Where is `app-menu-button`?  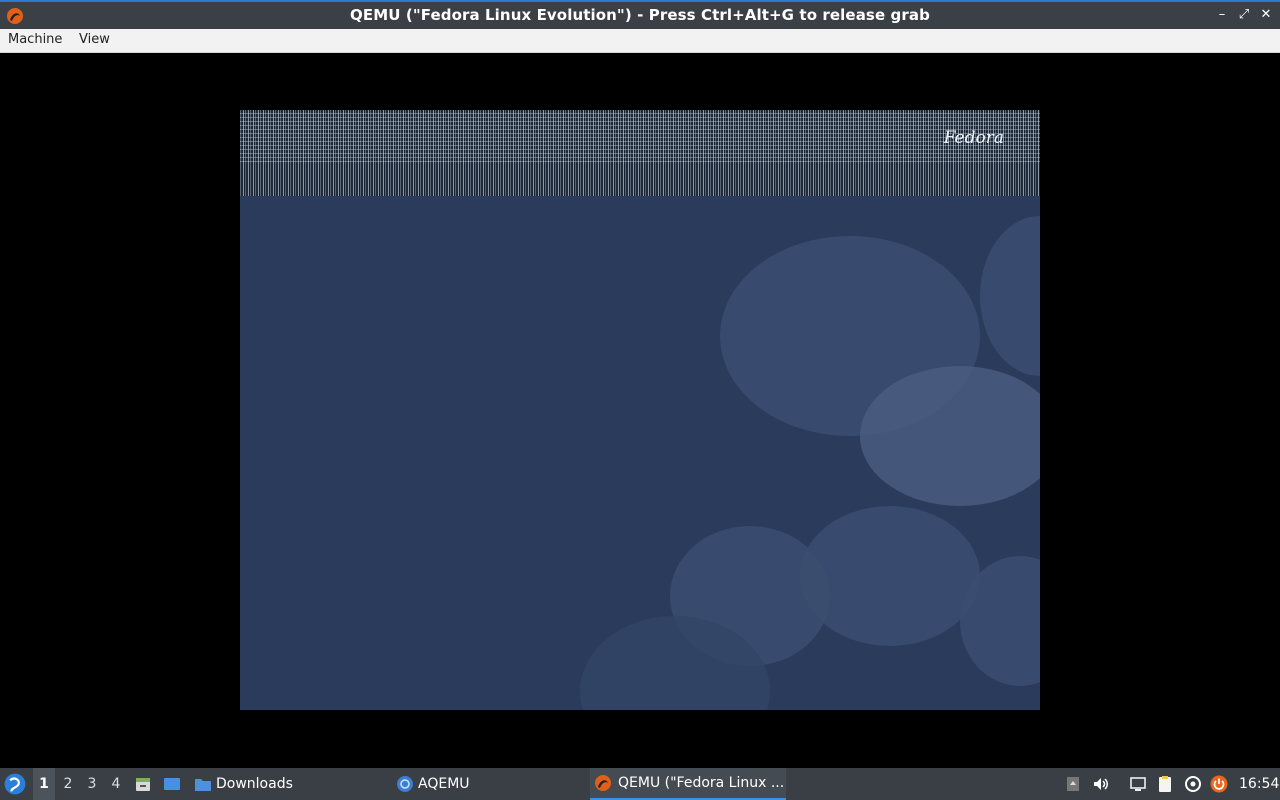
app-menu-button is located at coordinates (16, 784).